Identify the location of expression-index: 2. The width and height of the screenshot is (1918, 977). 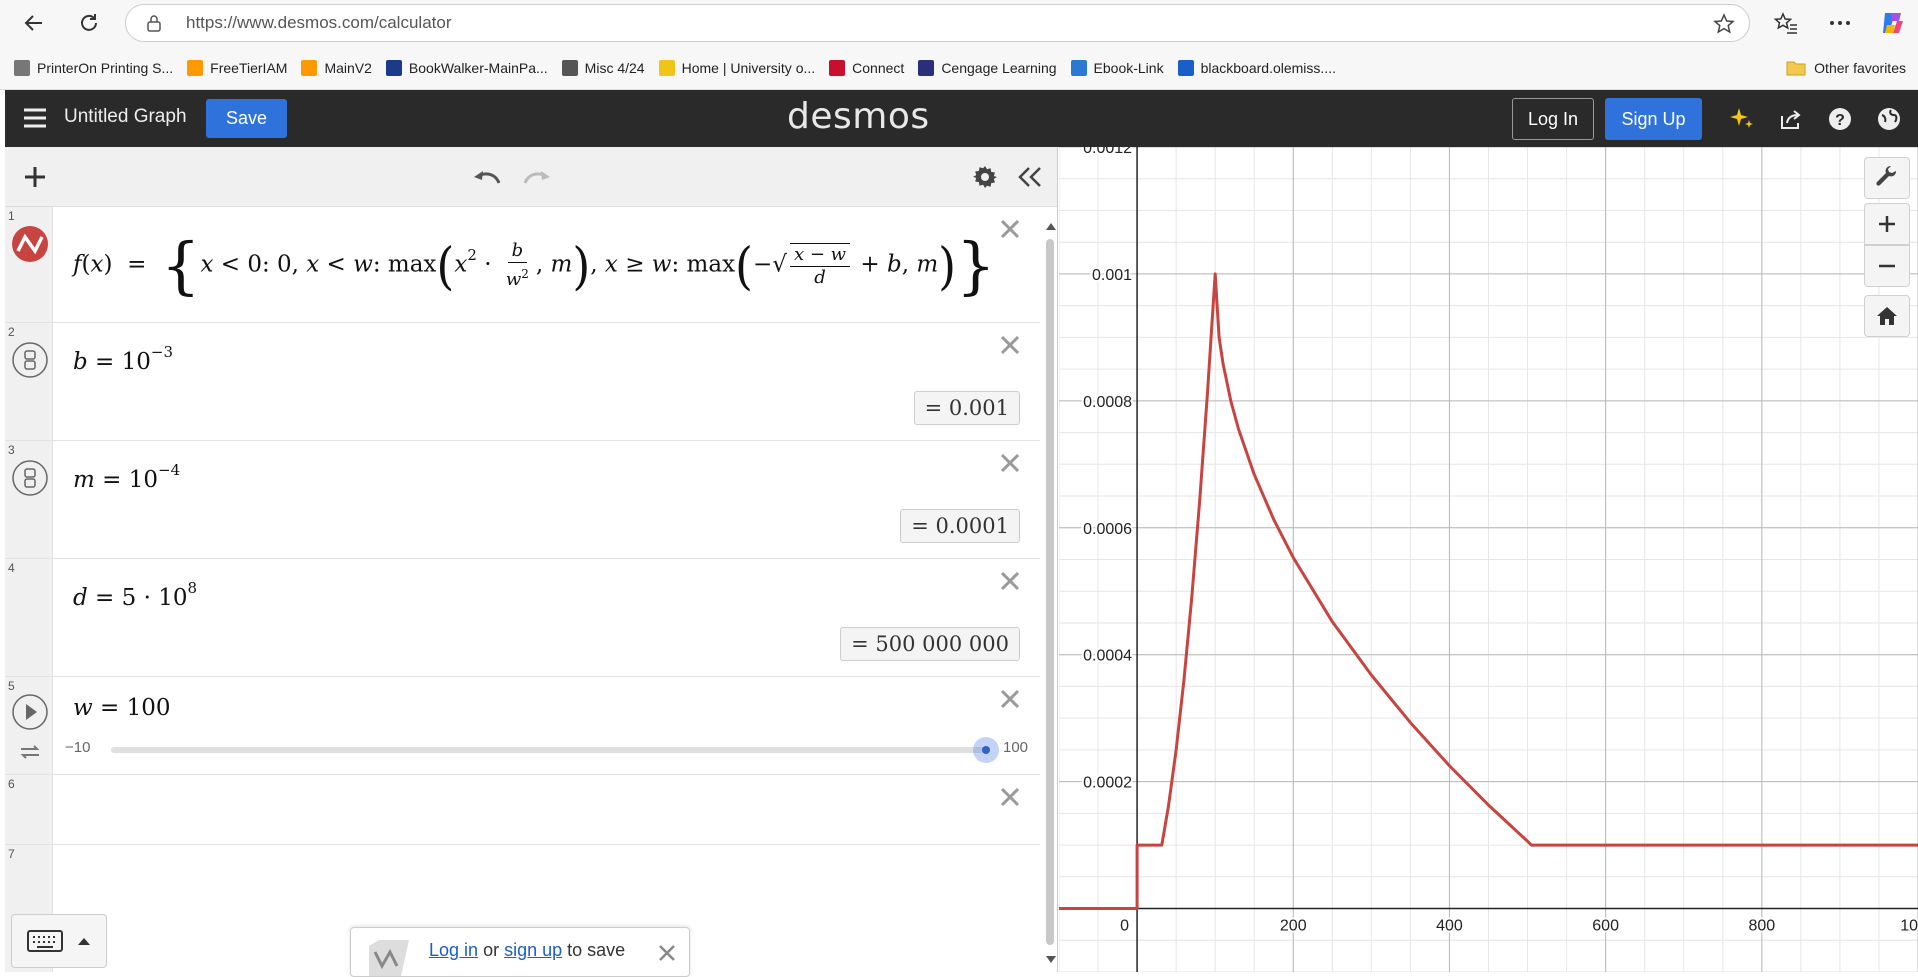
(11, 332).